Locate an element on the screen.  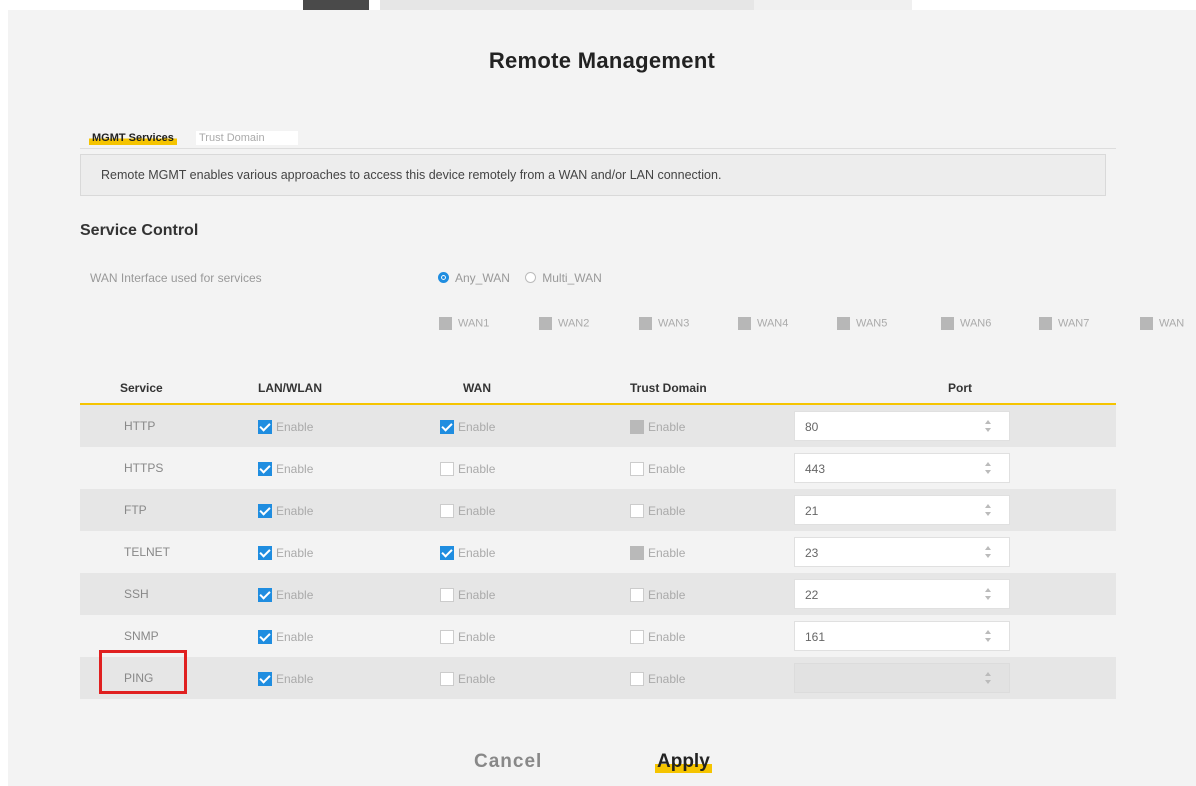
tab-trust-domain: Trust Domain is located at coordinates (247, 138).